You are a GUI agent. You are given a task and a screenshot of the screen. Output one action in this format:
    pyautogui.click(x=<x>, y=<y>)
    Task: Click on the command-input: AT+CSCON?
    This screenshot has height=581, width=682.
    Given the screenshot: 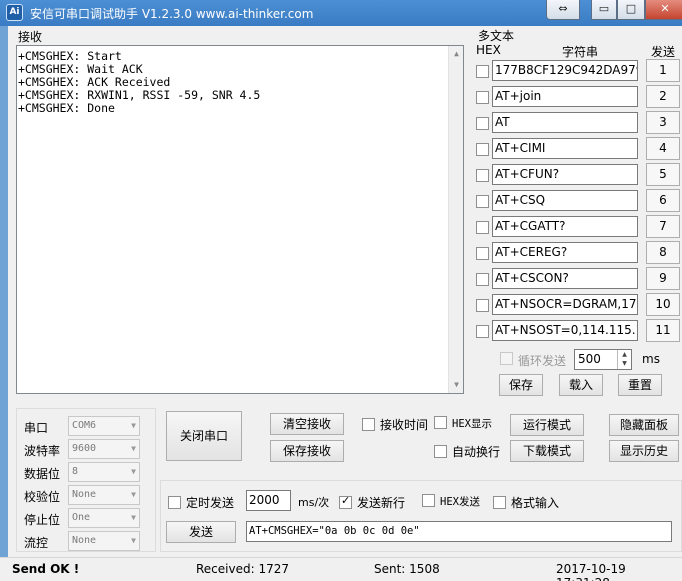 What is the action you would take?
    pyautogui.click(x=565, y=278)
    